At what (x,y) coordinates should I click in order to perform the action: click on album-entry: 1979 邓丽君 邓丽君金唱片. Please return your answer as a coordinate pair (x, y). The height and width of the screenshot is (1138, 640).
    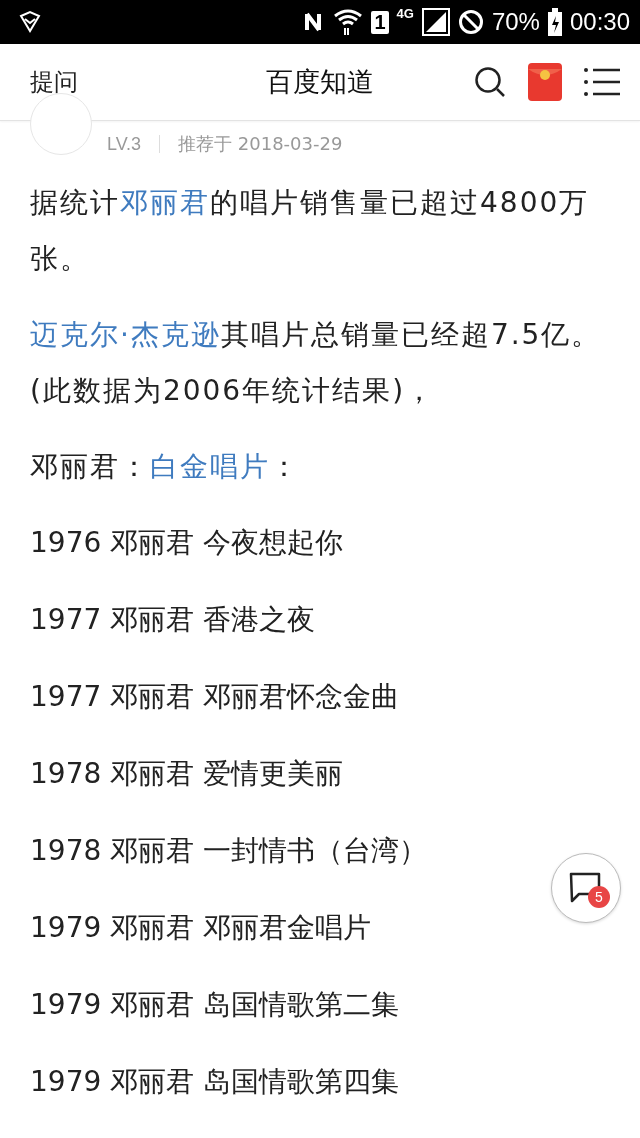
    Looking at the image, I should click on (201, 928).